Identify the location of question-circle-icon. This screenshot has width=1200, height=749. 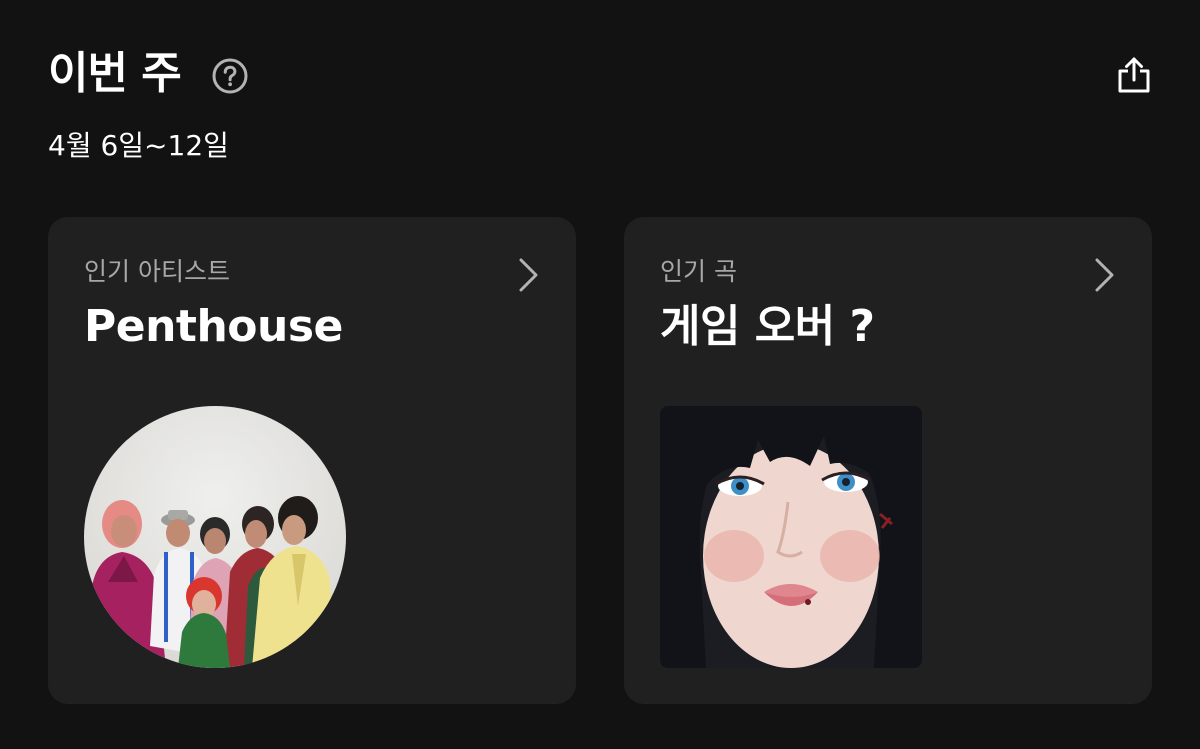
(230, 76).